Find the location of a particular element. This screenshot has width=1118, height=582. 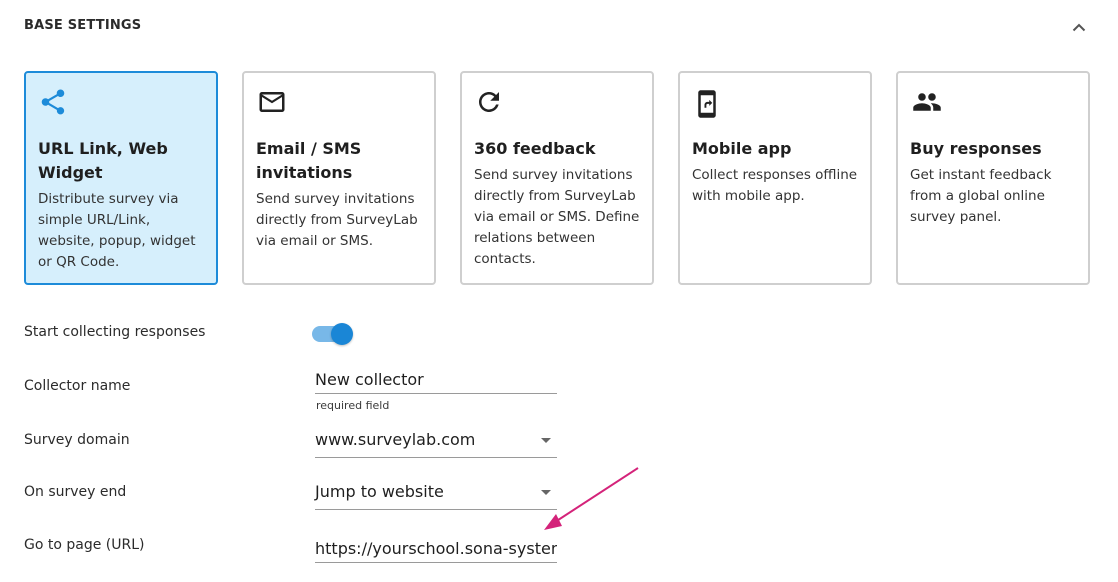

start-collecting-toggle is located at coordinates (333, 334).